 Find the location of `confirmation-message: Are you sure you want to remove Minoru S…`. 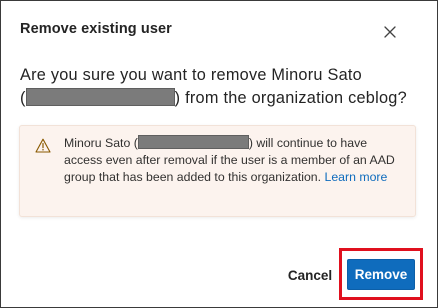

confirmation-message: Are you sure you want to remove Minoru S… is located at coordinates (220, 86).